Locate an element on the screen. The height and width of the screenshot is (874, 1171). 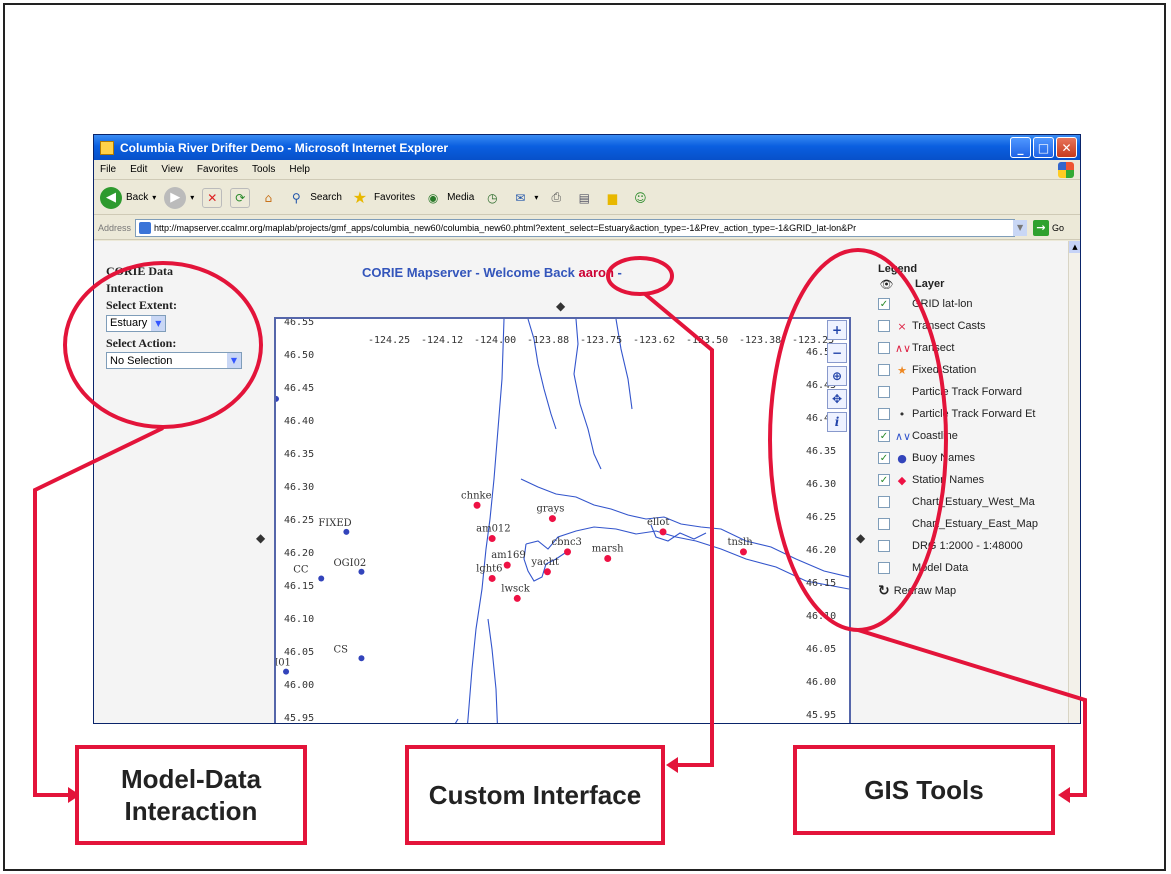
y-tick-label-right: 46.05 is located at coordinates (821, 649).